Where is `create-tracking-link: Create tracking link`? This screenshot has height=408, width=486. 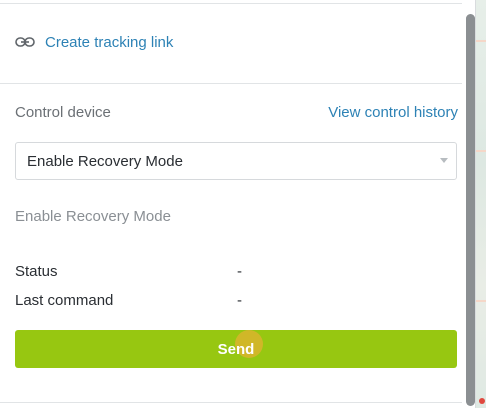
create-tracking-link: Create tracking link is located at coordinates (94, 42).